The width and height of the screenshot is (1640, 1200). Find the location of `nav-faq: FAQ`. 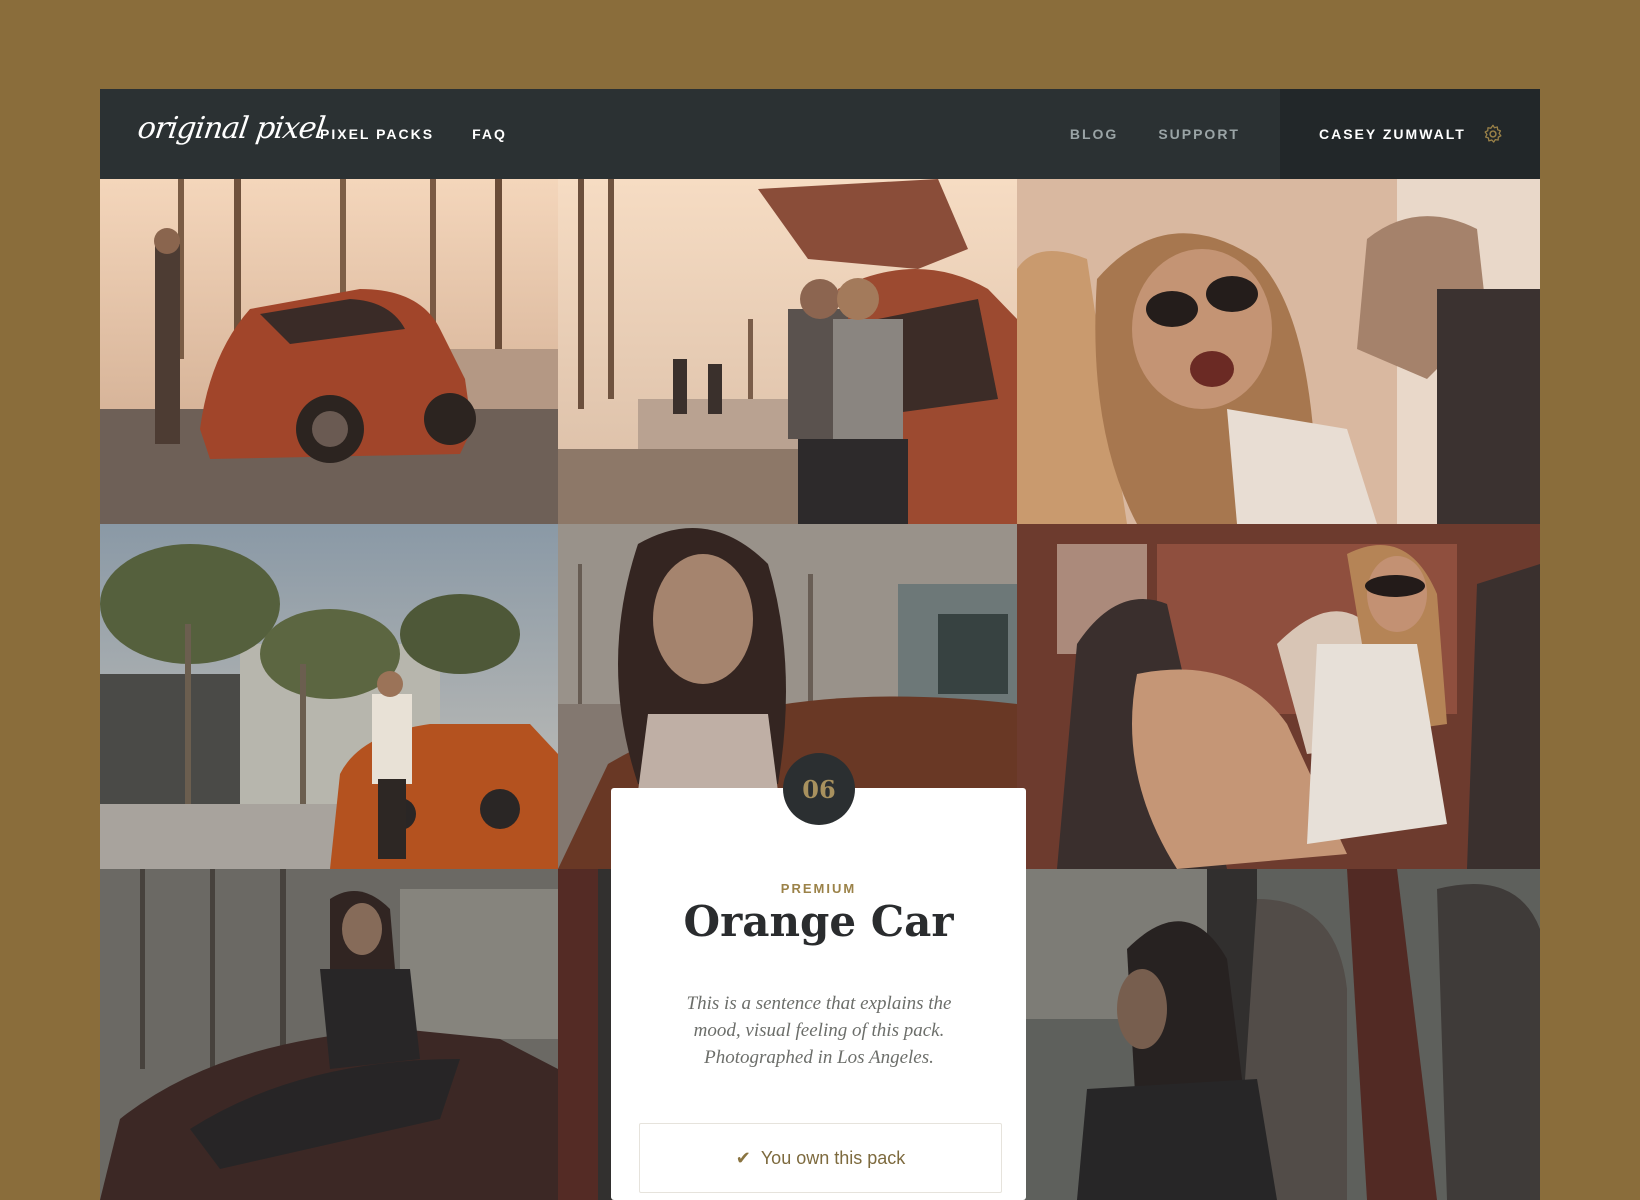

nav-faq: FAQ is located at coordinates (489, 134).